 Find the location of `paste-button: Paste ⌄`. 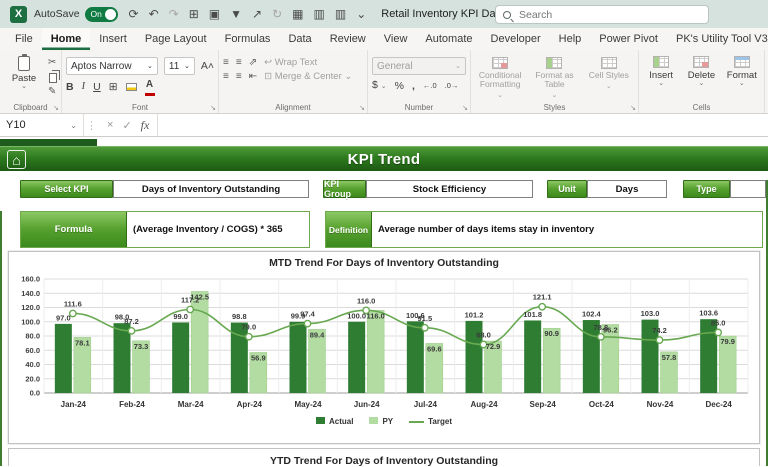

paste-button: Paste ⌄ is located at coordinates (24, 76).